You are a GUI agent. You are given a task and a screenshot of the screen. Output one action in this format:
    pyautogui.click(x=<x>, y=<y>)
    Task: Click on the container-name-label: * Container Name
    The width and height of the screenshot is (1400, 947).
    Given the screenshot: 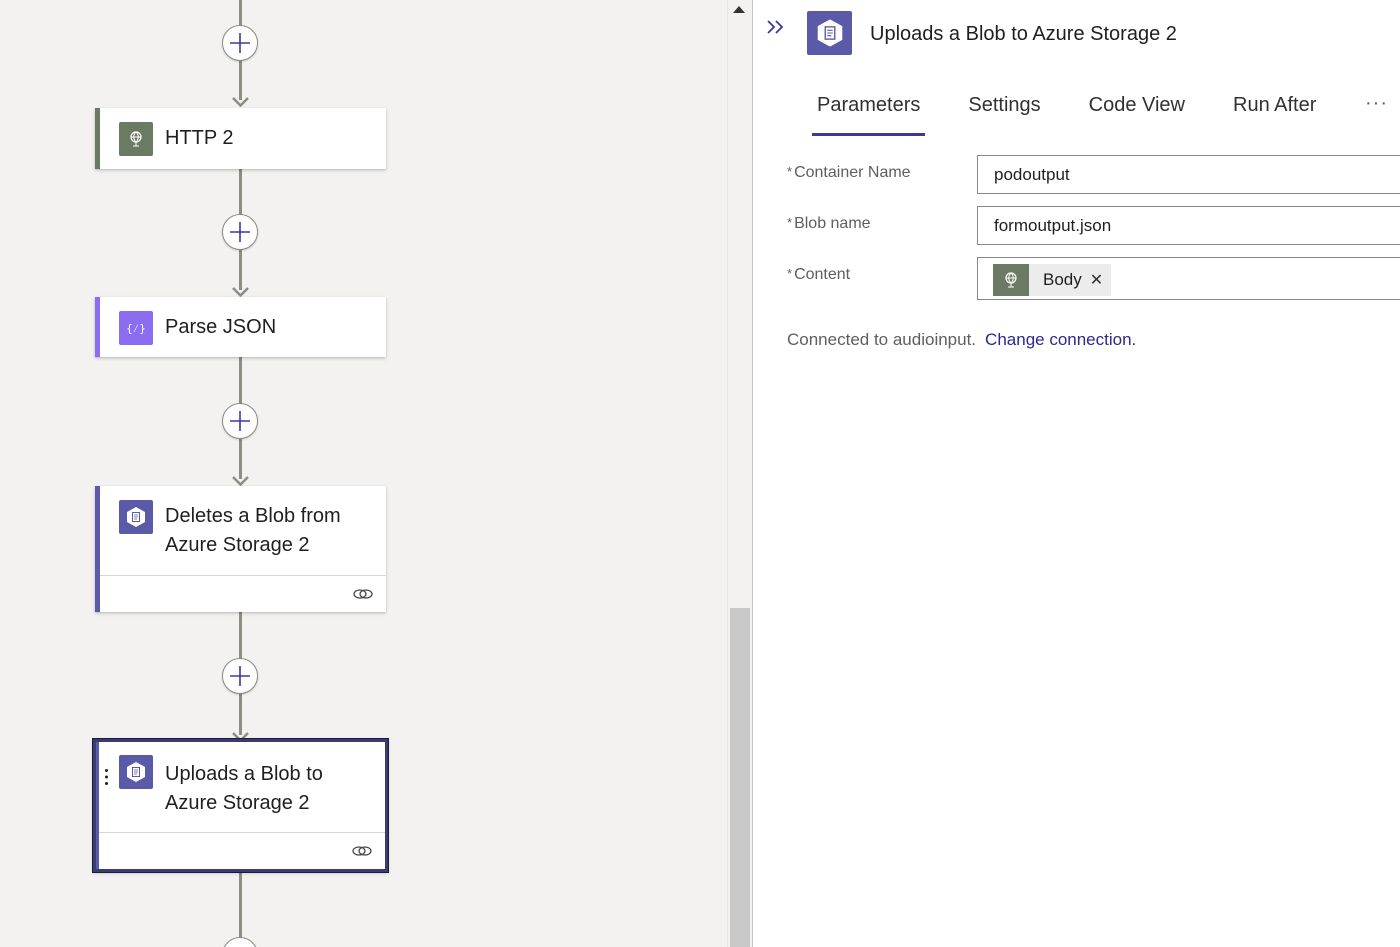 What is the action you would take?
    pyautogui.click(x=849, y=172)
    